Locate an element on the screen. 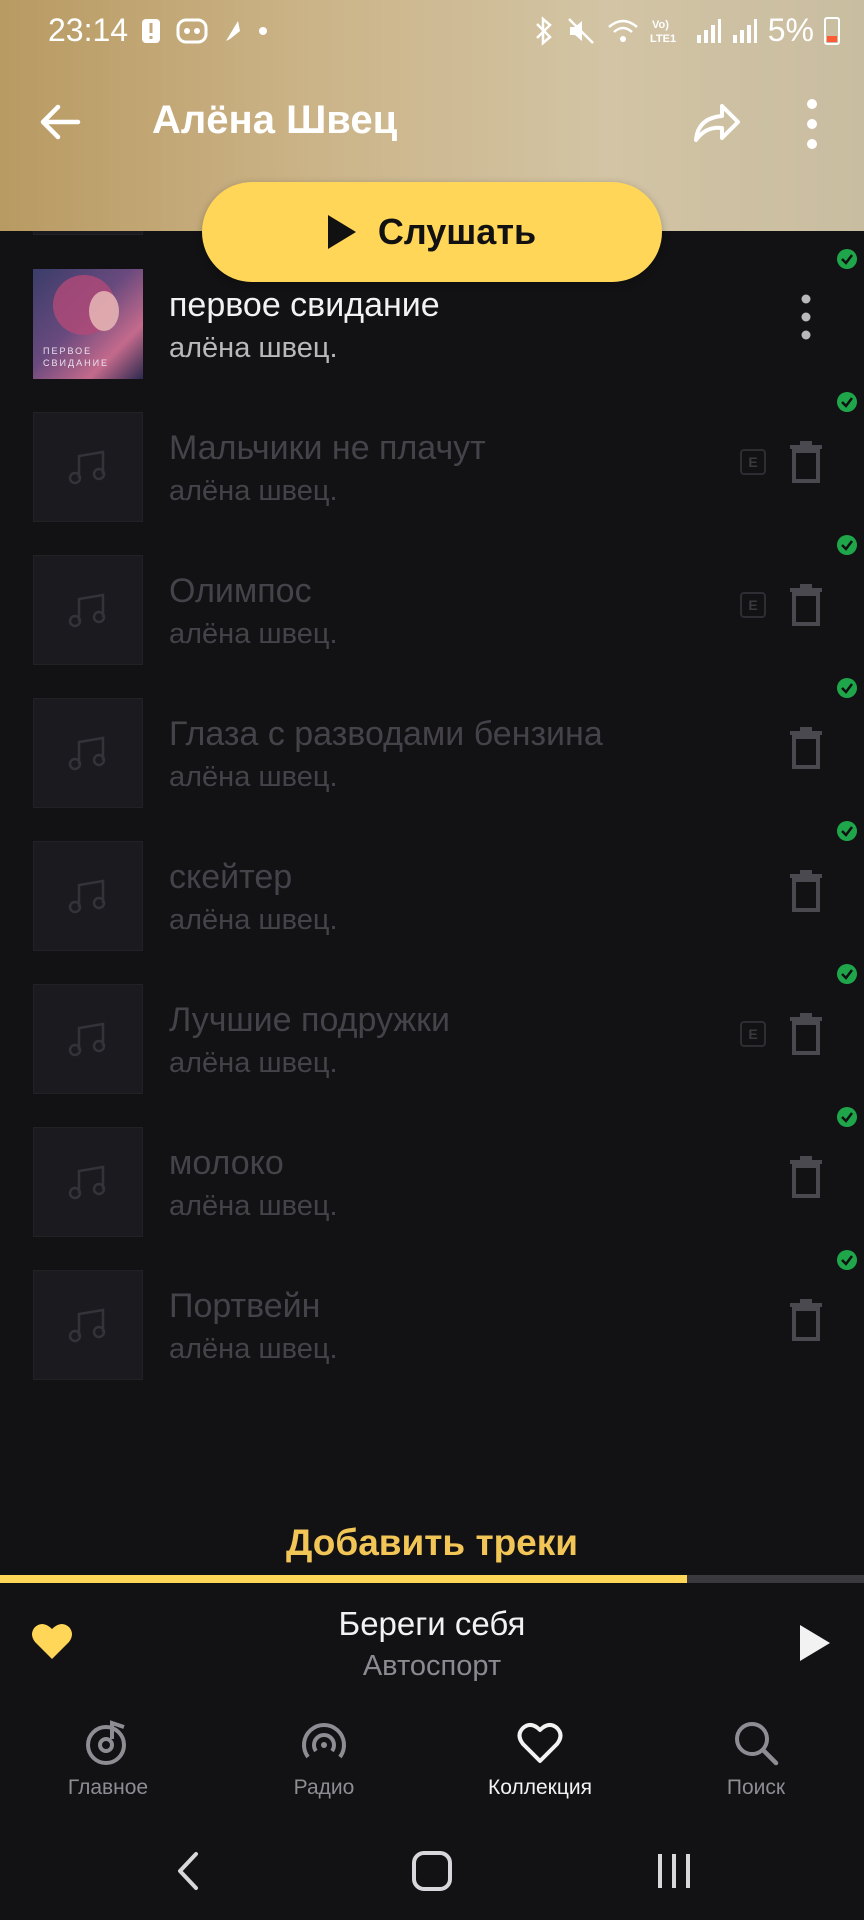 The height and width of the screenshot is (1920, 864). share-icon is located at coordinates (716, 122).